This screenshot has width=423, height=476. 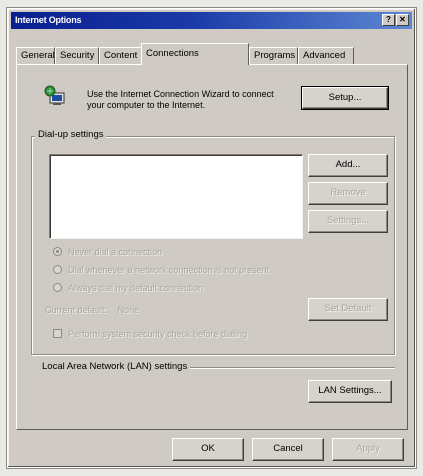 I want to click on remove-button: Remove, so click(x=348, y=193).